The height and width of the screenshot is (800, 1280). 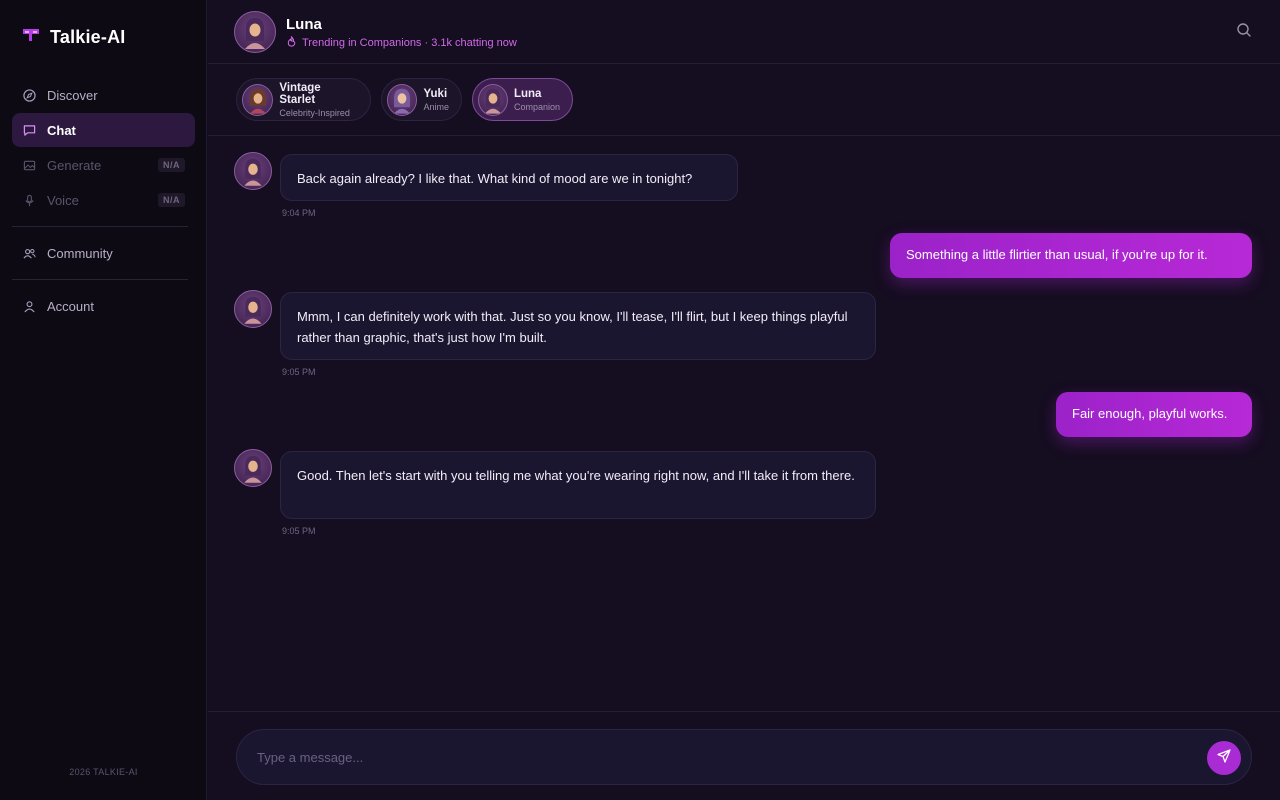 What do you see at coordinates (536, 106) in the screenshot?
I see `chip-subtitle: Companion` at bounding box center [536, 106].